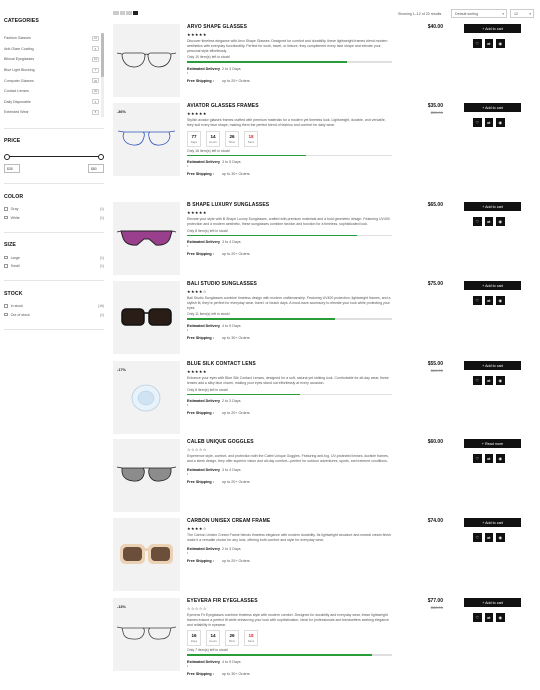 The height and width of the screenshot is (690, 540). I want to click on product-name: B SHAPE LUXURY SUNGLASSES, so click(289, 205).